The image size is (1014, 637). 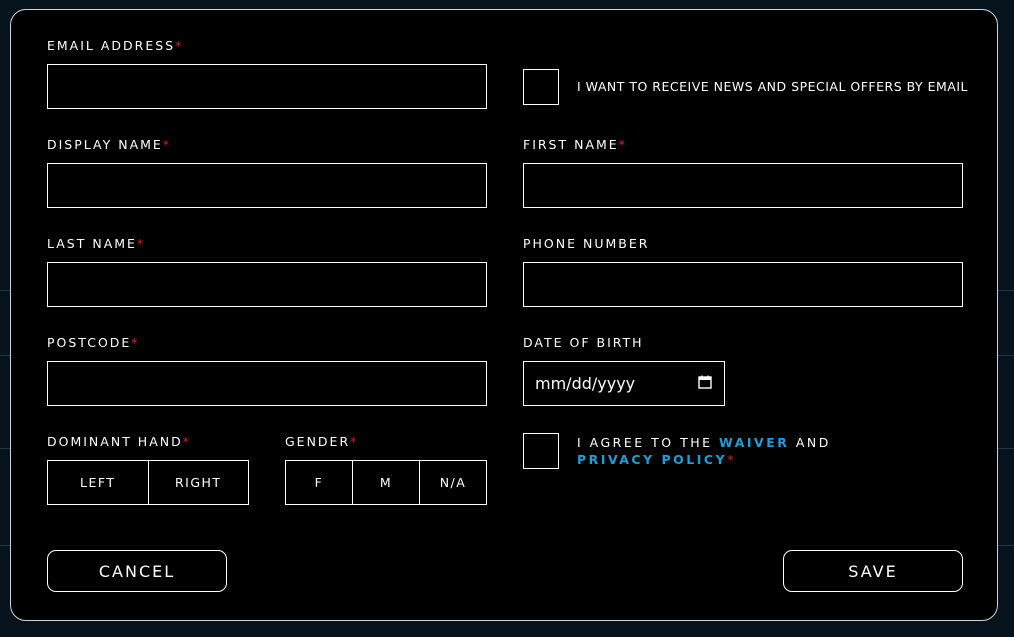 What do you see at coordinates (873, 571) in the screenshot?
I see `save-button: SAVE` at bounding box center [873, 571].